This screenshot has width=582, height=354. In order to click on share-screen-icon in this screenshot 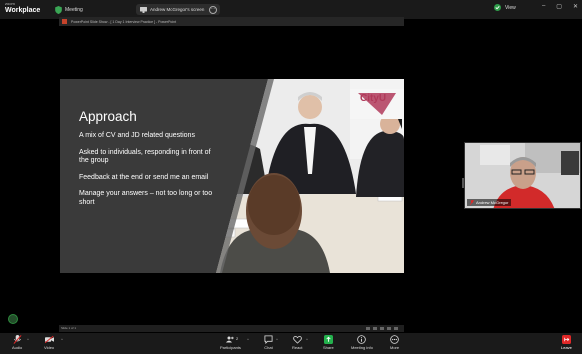, I will do `click(328, 339)`.